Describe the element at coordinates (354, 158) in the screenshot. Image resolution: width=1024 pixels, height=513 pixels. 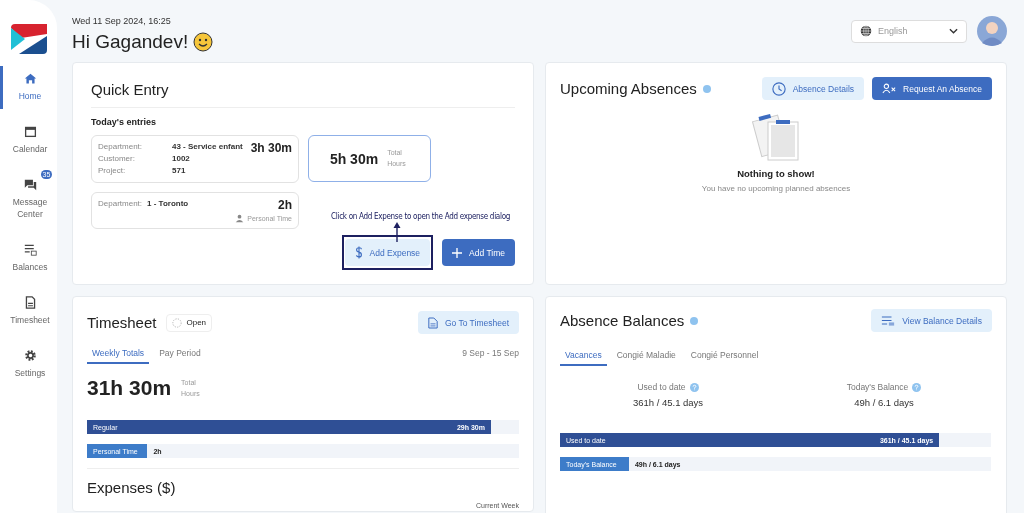
I see `total-value: 5h 30m` at that location.